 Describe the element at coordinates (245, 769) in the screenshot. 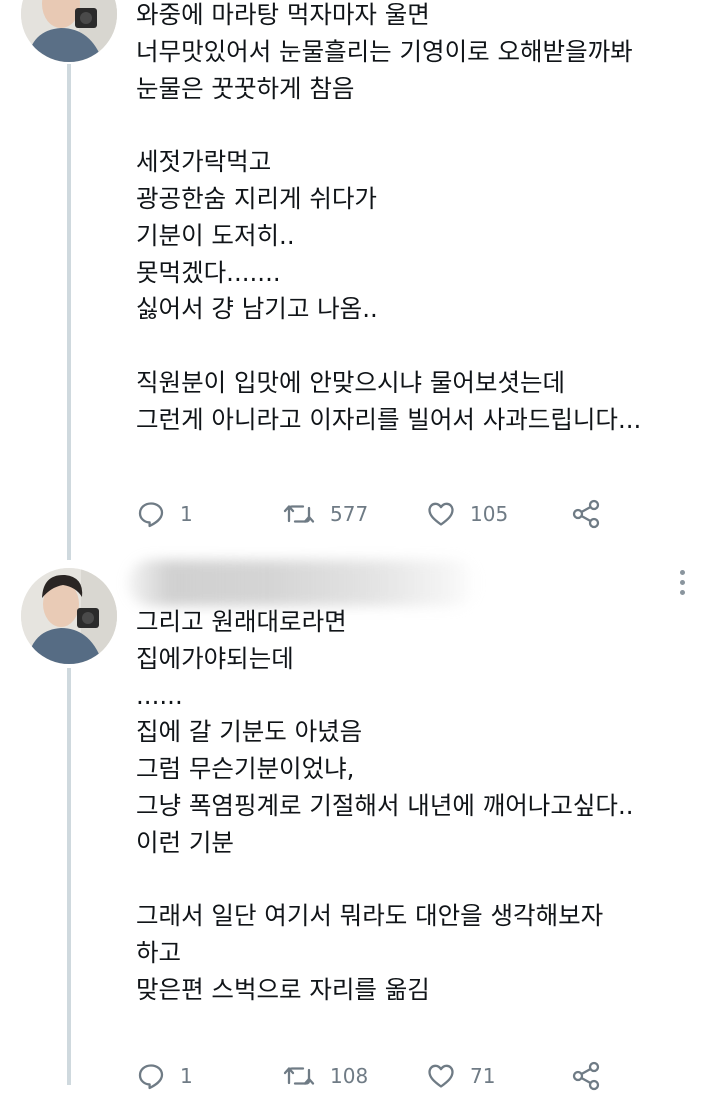

I see `tweet-line: 그럼 무슨기분이었냐,` at that location.